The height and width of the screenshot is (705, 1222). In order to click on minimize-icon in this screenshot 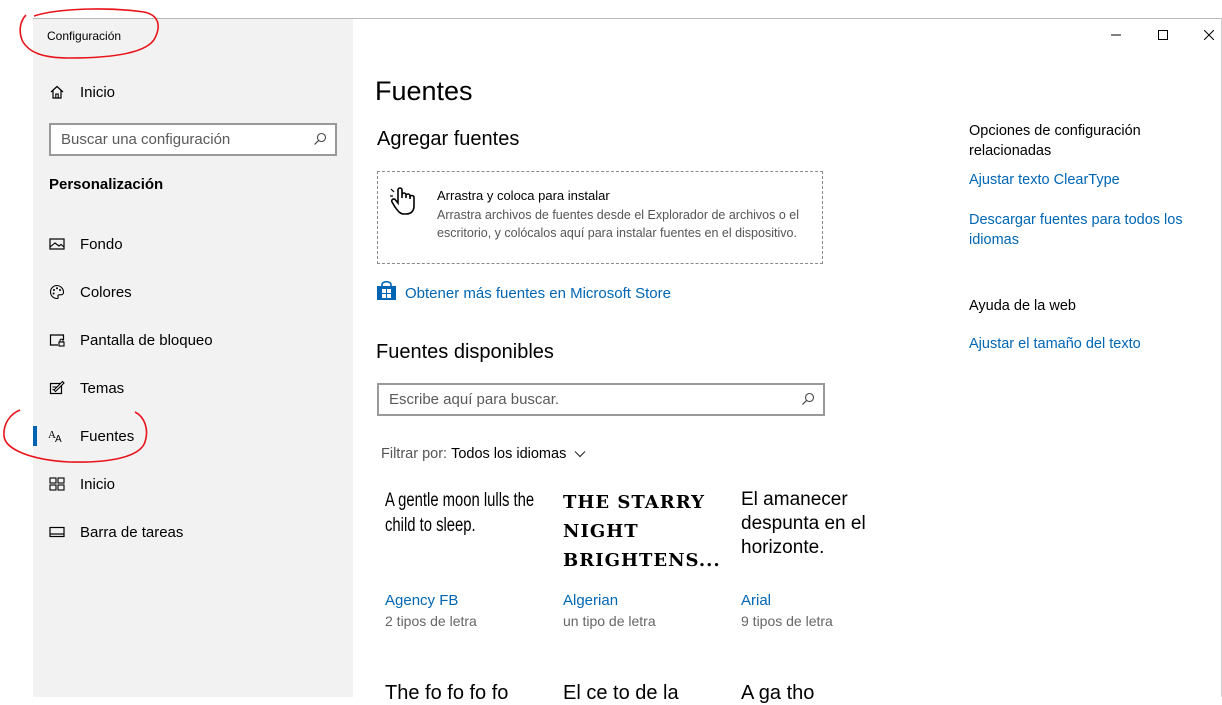, I will do `click(1116, 36)`.